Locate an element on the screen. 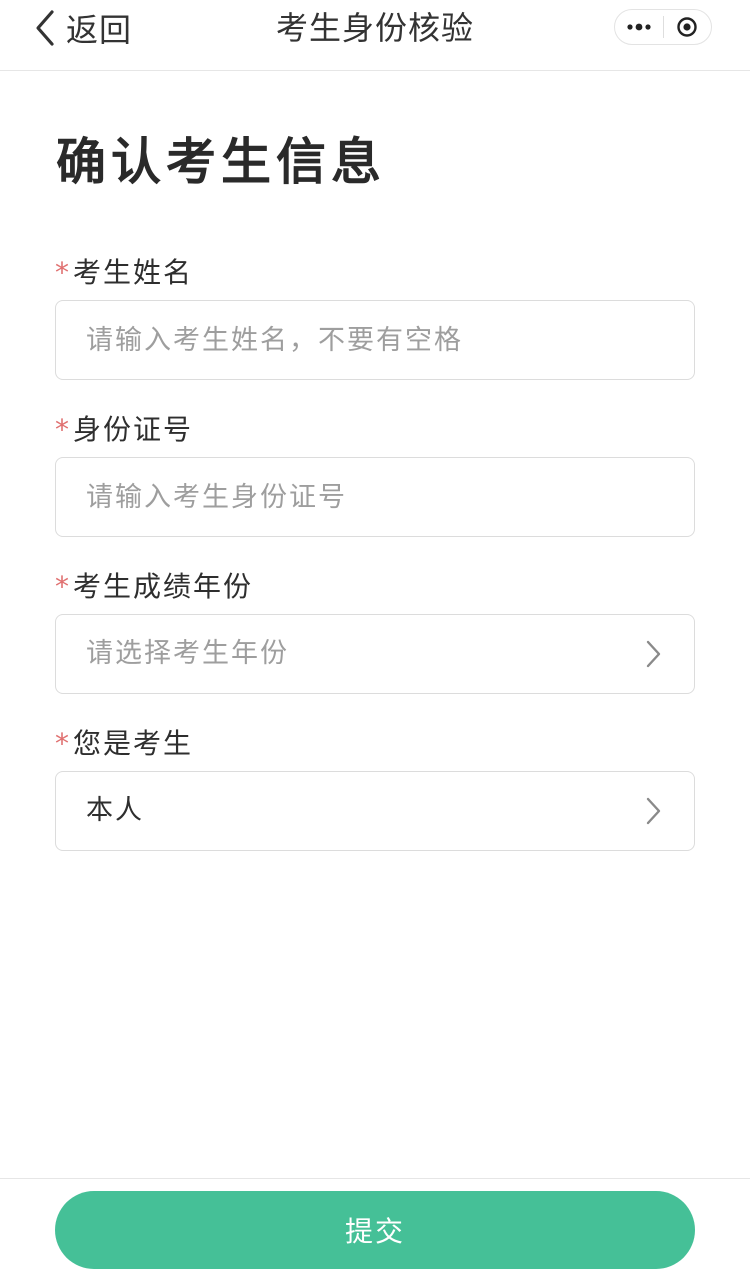 This screenshot has height=1279, width=750. score-year-label-text: 考生成绩年份 is located at coordinates (163, 586).